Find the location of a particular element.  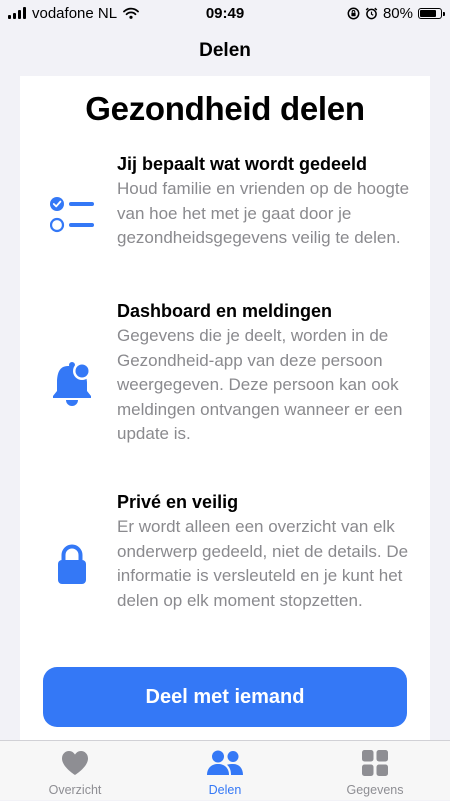

status-right: 80% is located at coordinates (396, 13).